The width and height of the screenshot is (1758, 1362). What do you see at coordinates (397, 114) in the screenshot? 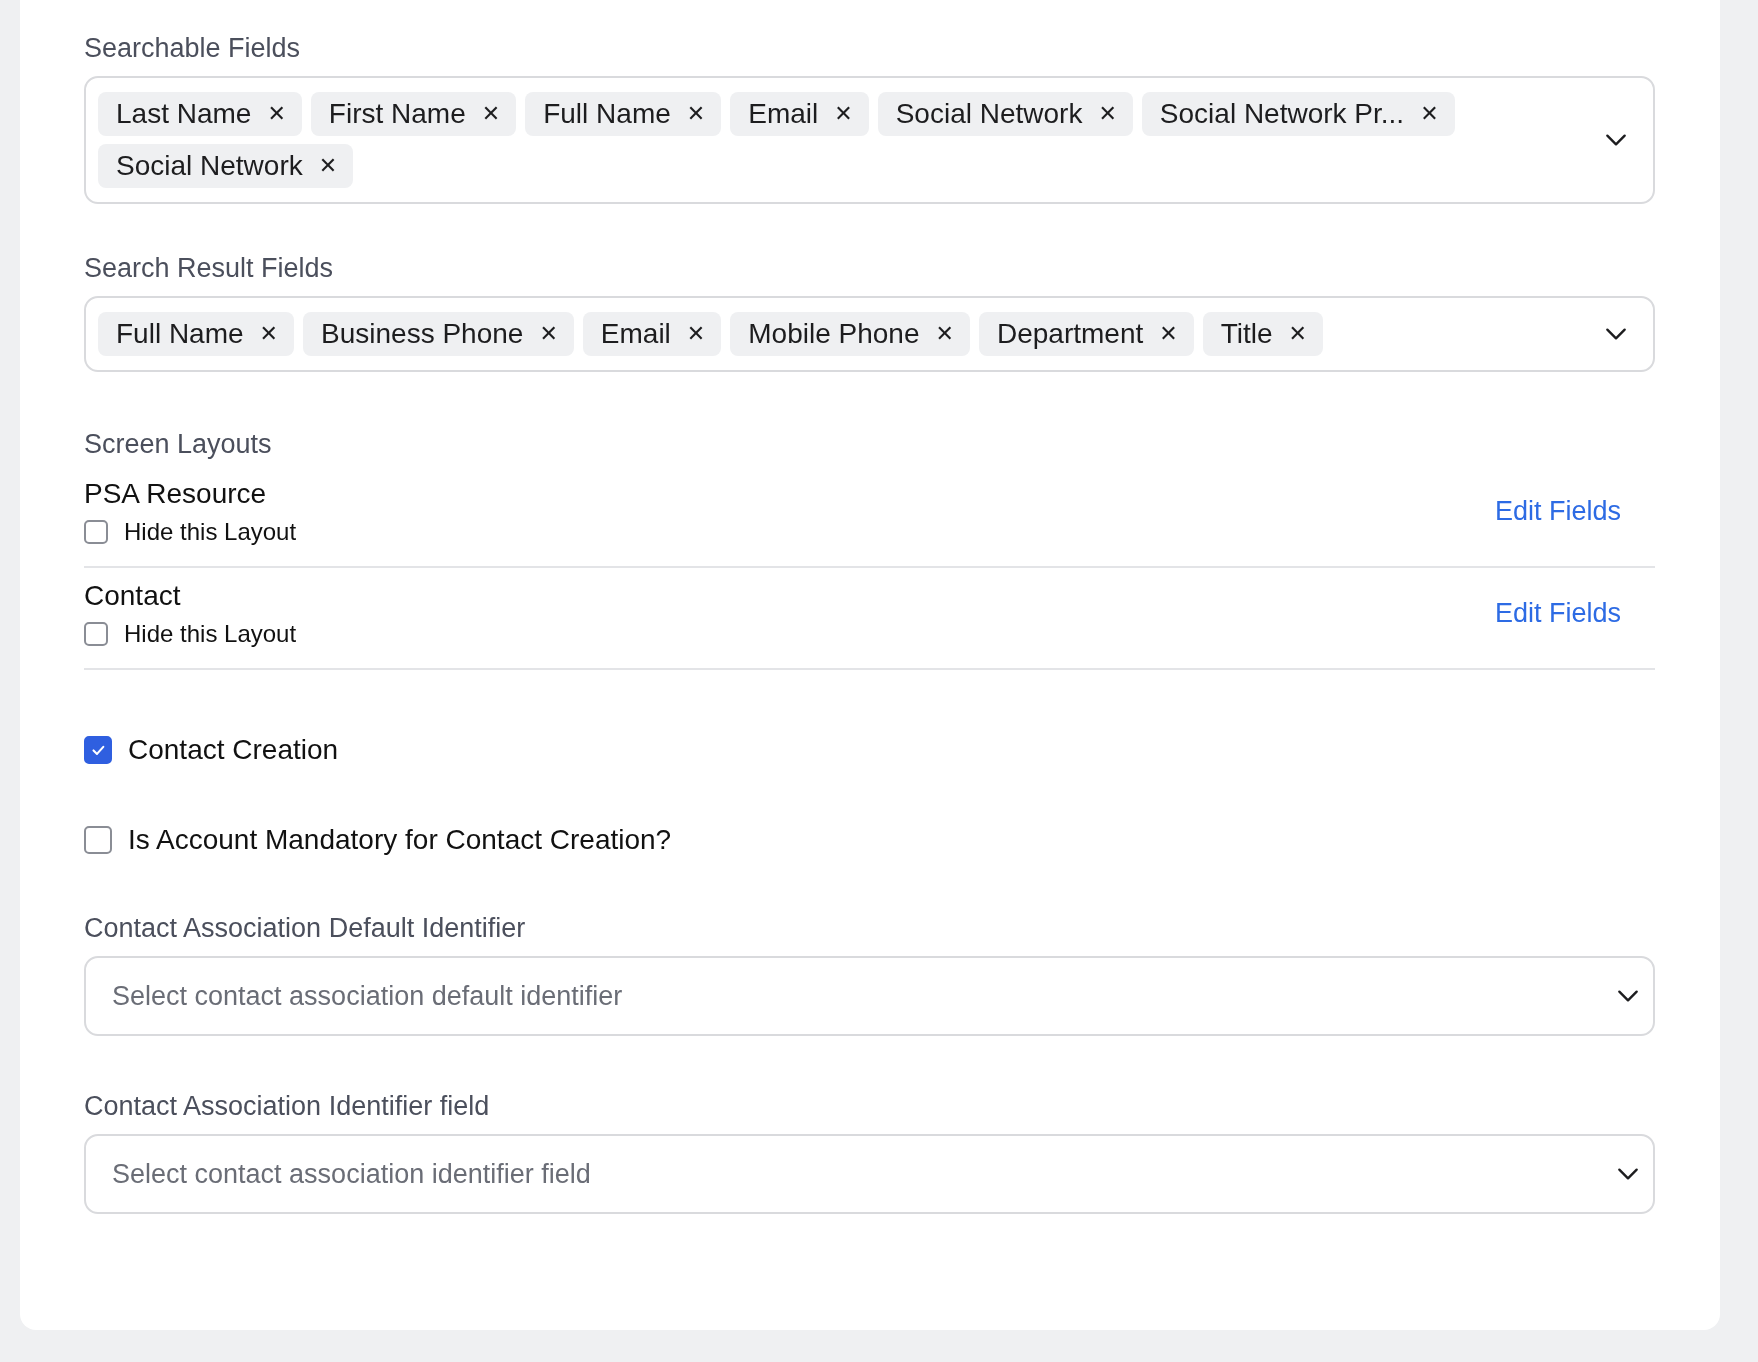
I see `tag-label: First Name` at bounding box center [397, 114].